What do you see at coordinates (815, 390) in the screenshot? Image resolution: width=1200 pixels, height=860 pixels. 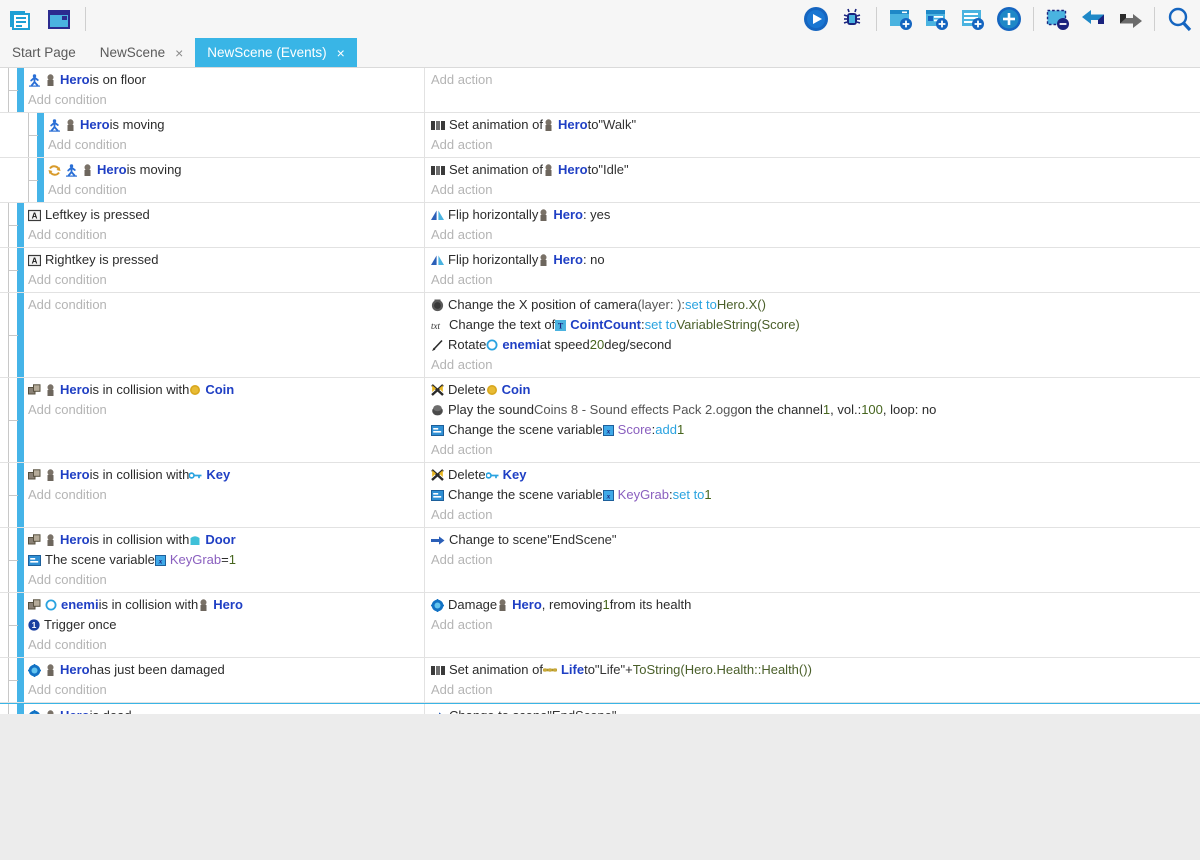 I see `action-line: Delete Coin` at bounding box center [815, 390].